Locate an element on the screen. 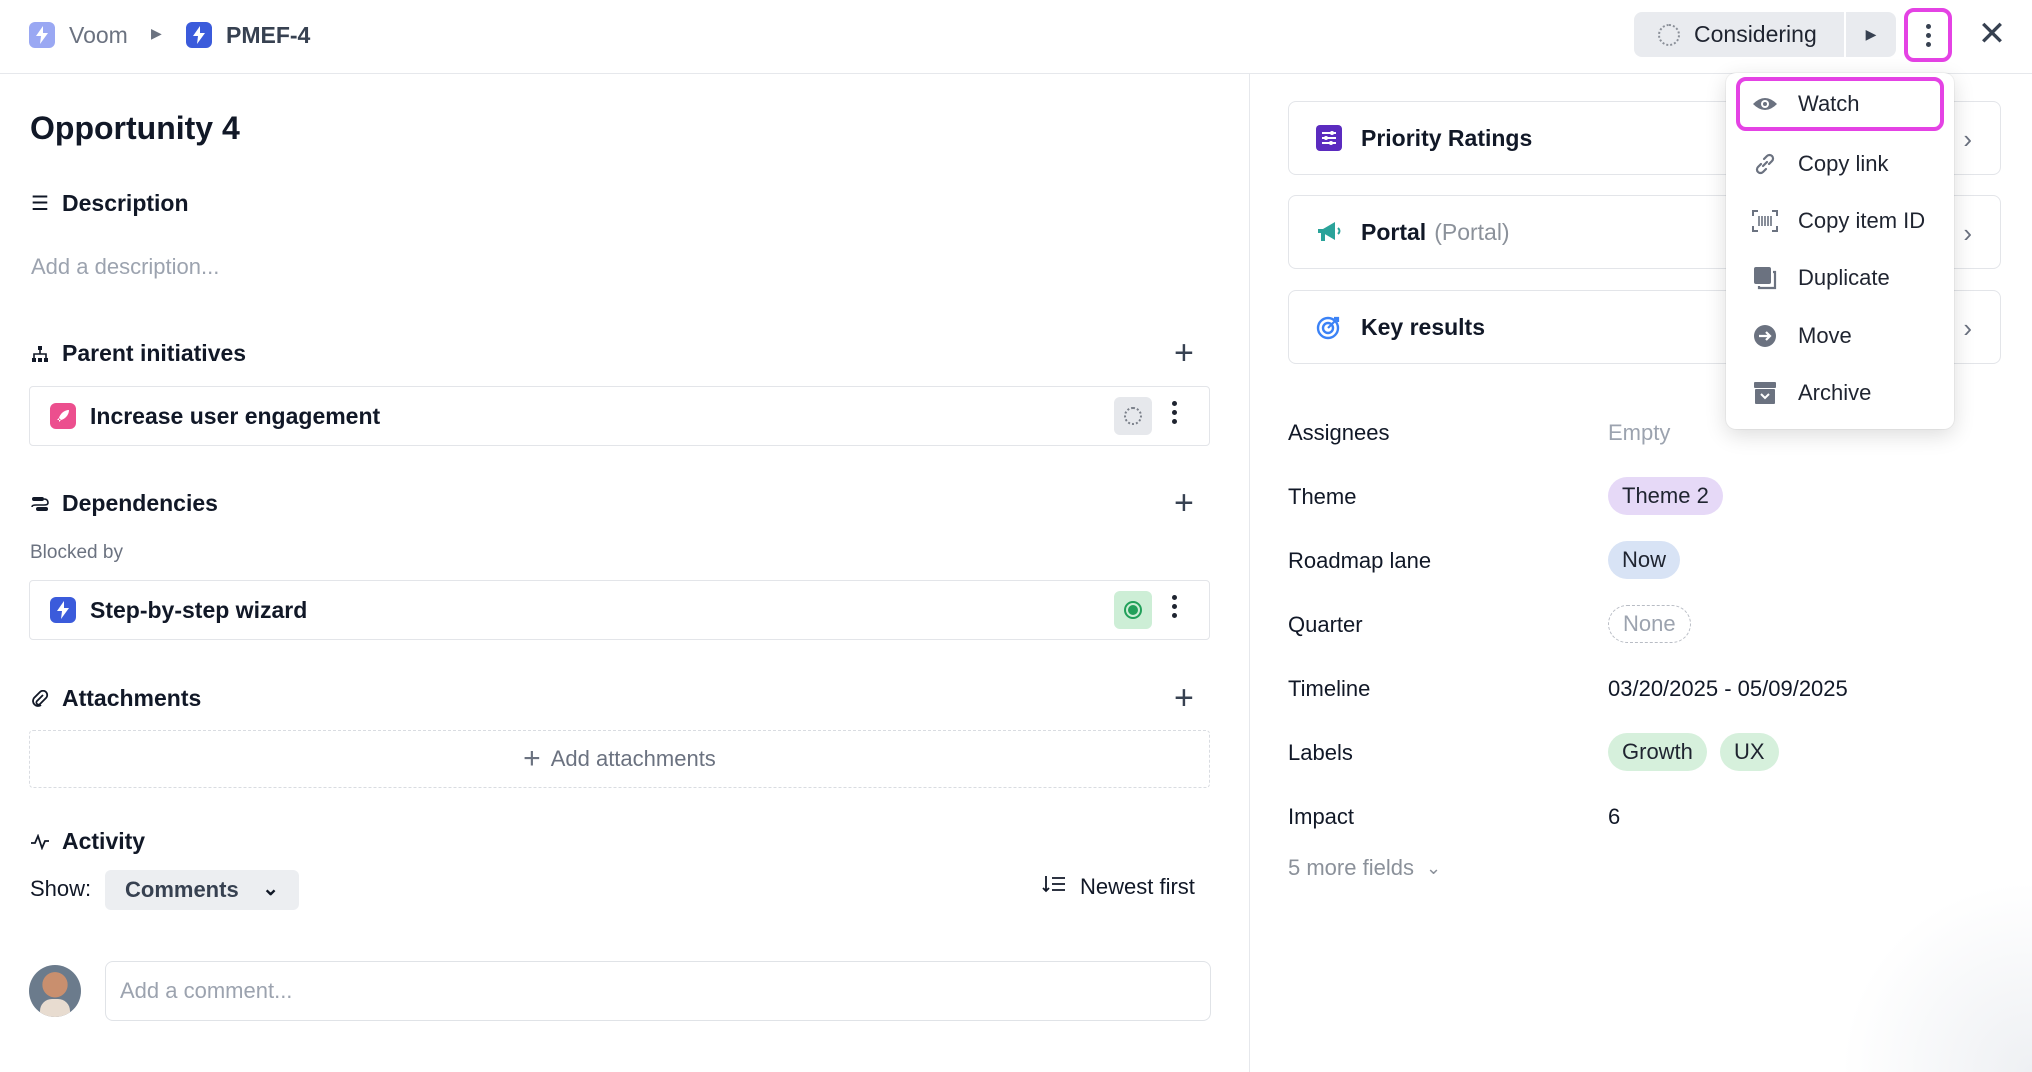 The image size is (2032, 1072). portal-sub-label: (Portal) is located at coordinates (1472, 231).